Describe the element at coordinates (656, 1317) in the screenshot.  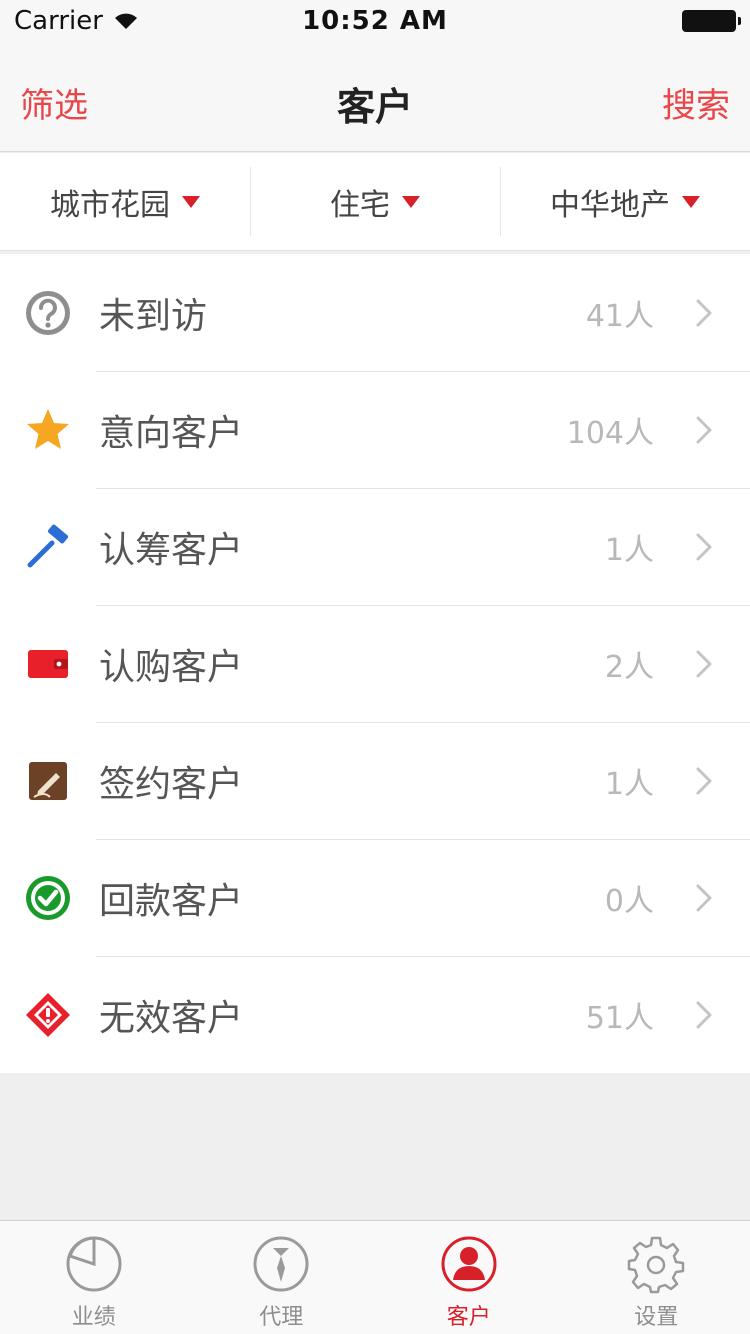
I see `tab-settings-label: 设置` at that location.